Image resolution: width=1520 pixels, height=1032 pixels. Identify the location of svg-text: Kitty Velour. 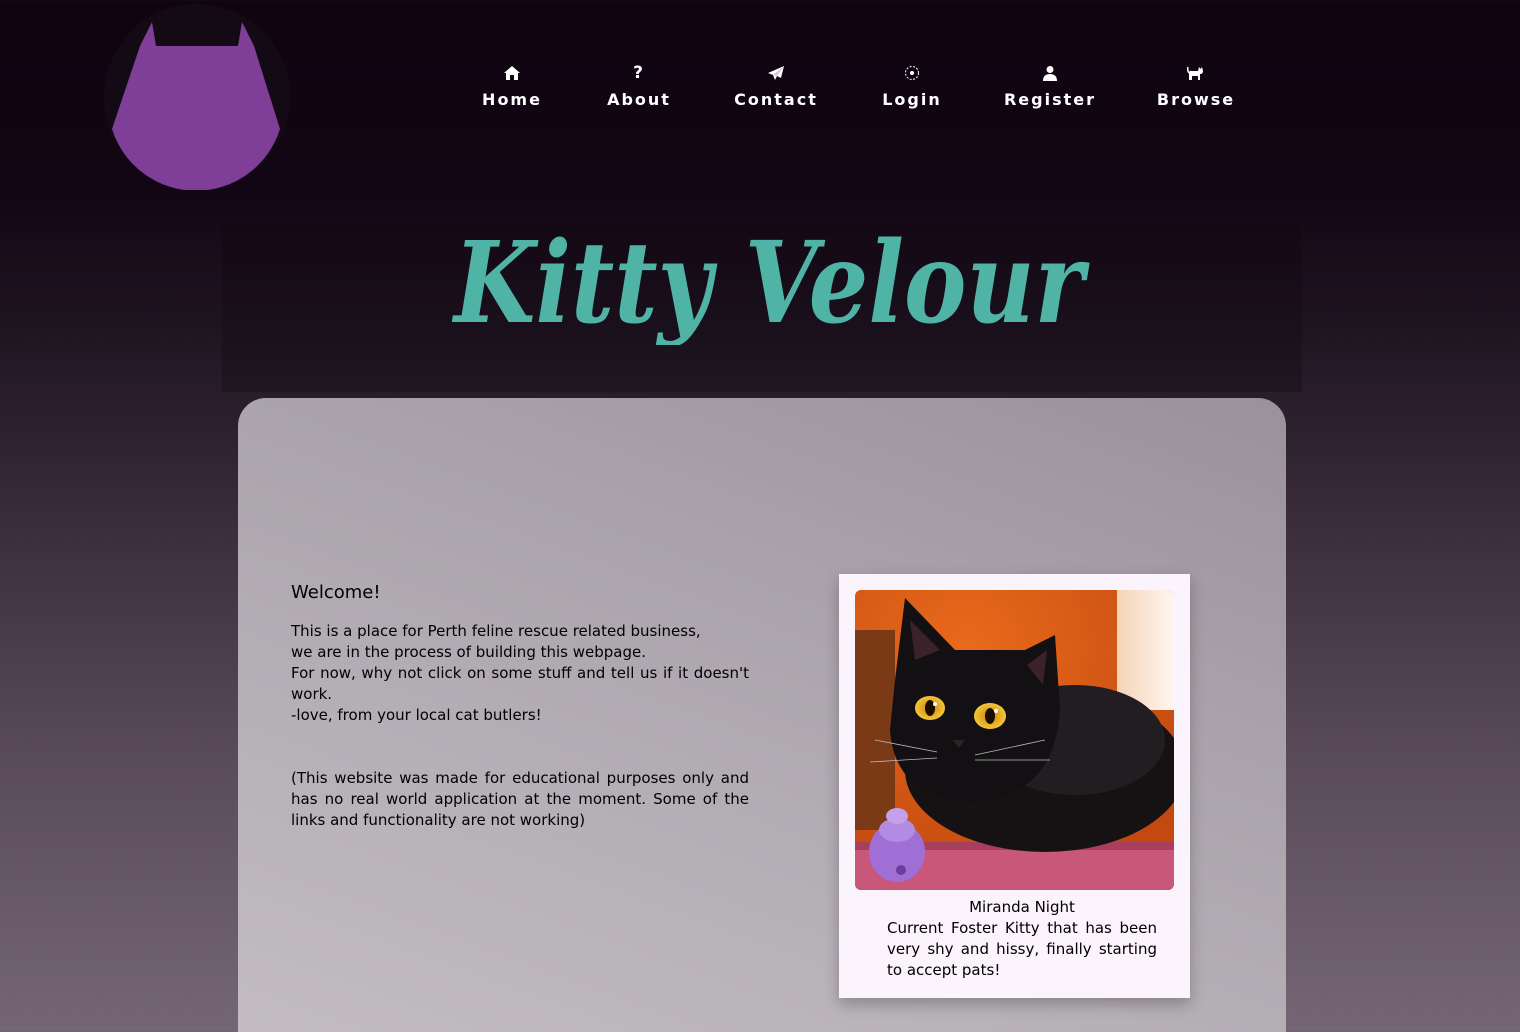
(771, 281).